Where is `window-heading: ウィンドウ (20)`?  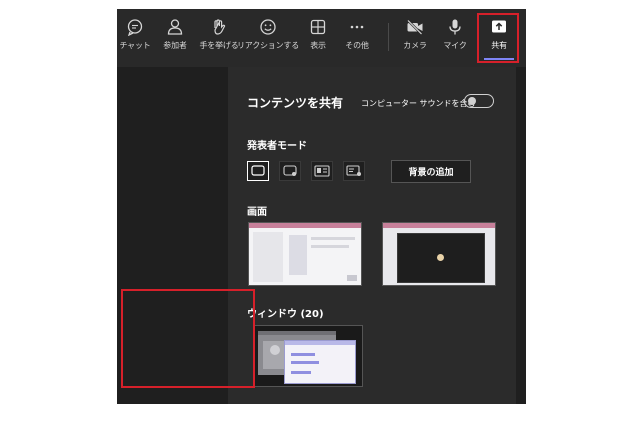 window-heading: ウィンドウ (20) is located at coordinates (285, 314).